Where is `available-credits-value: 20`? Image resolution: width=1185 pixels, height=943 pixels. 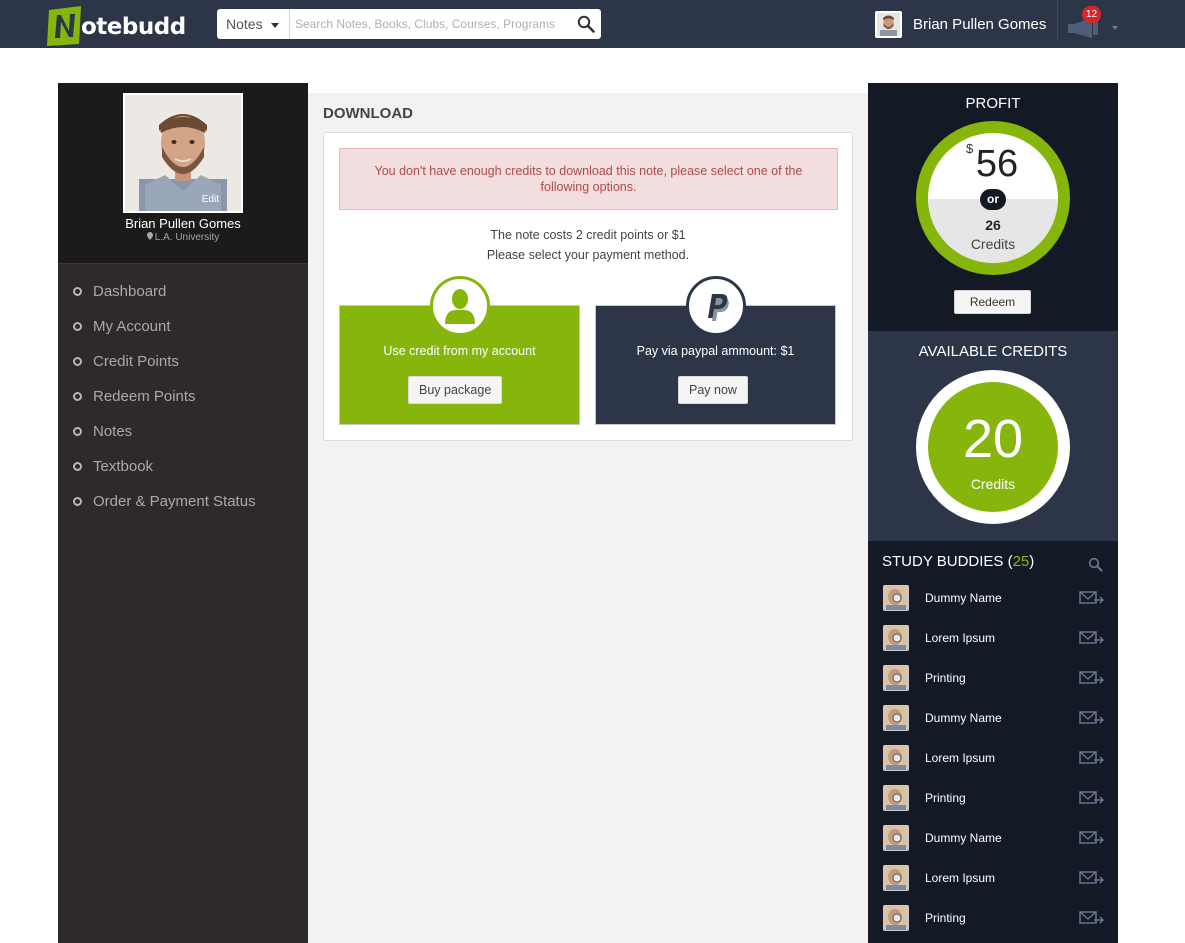
available-credits-value: 20 is located at coordinates (993, 439).